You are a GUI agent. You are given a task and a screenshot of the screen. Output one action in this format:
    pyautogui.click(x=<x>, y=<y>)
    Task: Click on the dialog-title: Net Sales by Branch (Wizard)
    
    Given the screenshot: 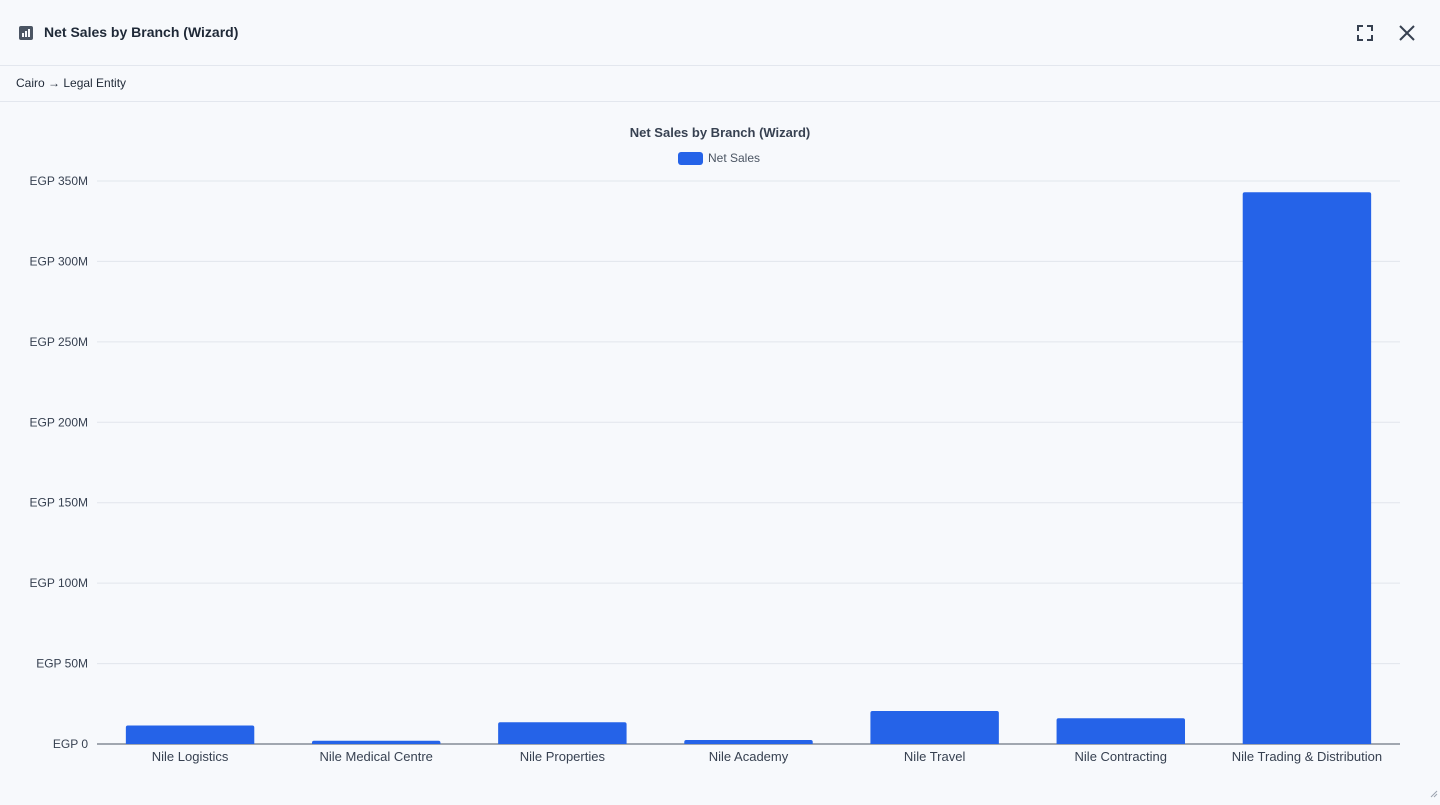 What is the action you would take?
    pyautogui.click(x=141, y=32)
    